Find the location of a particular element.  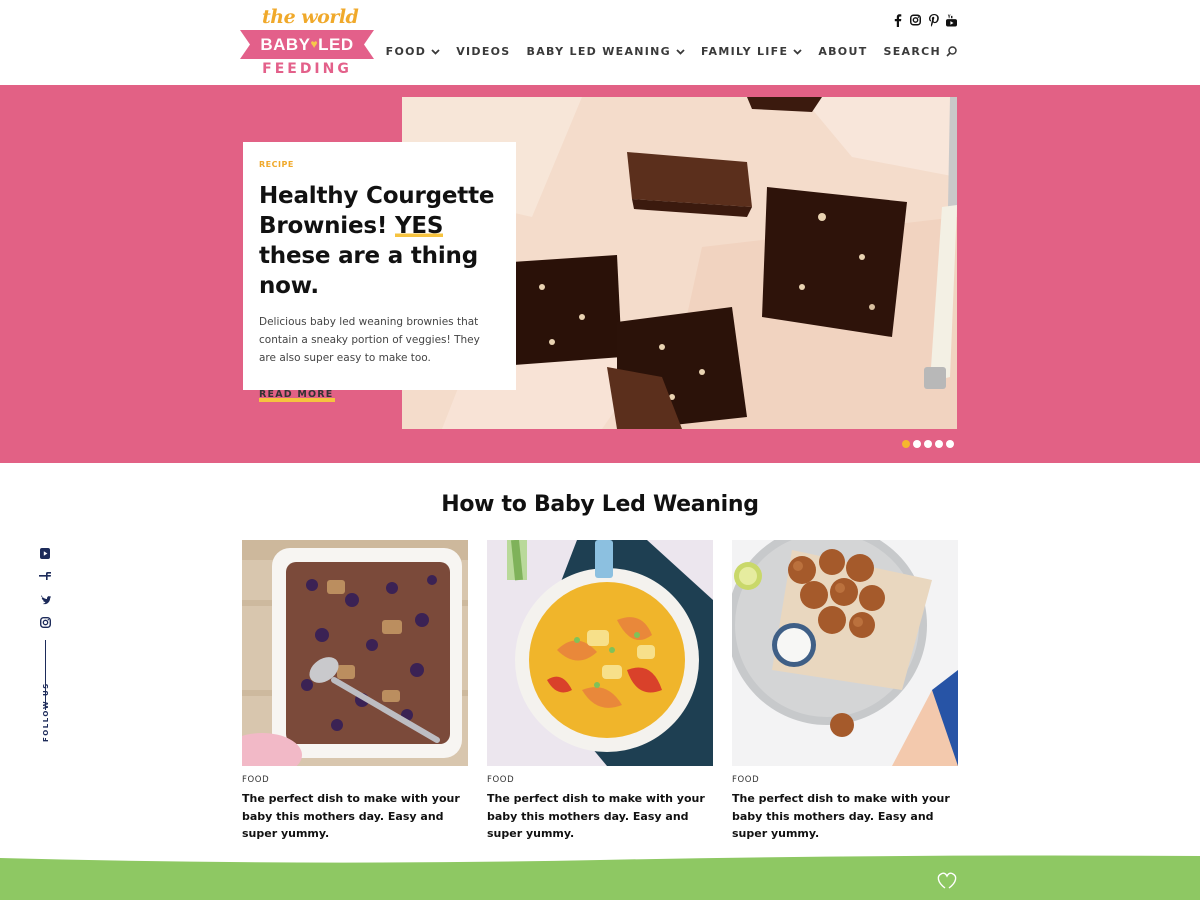

footer-wave is located at coordinates (600, 877).